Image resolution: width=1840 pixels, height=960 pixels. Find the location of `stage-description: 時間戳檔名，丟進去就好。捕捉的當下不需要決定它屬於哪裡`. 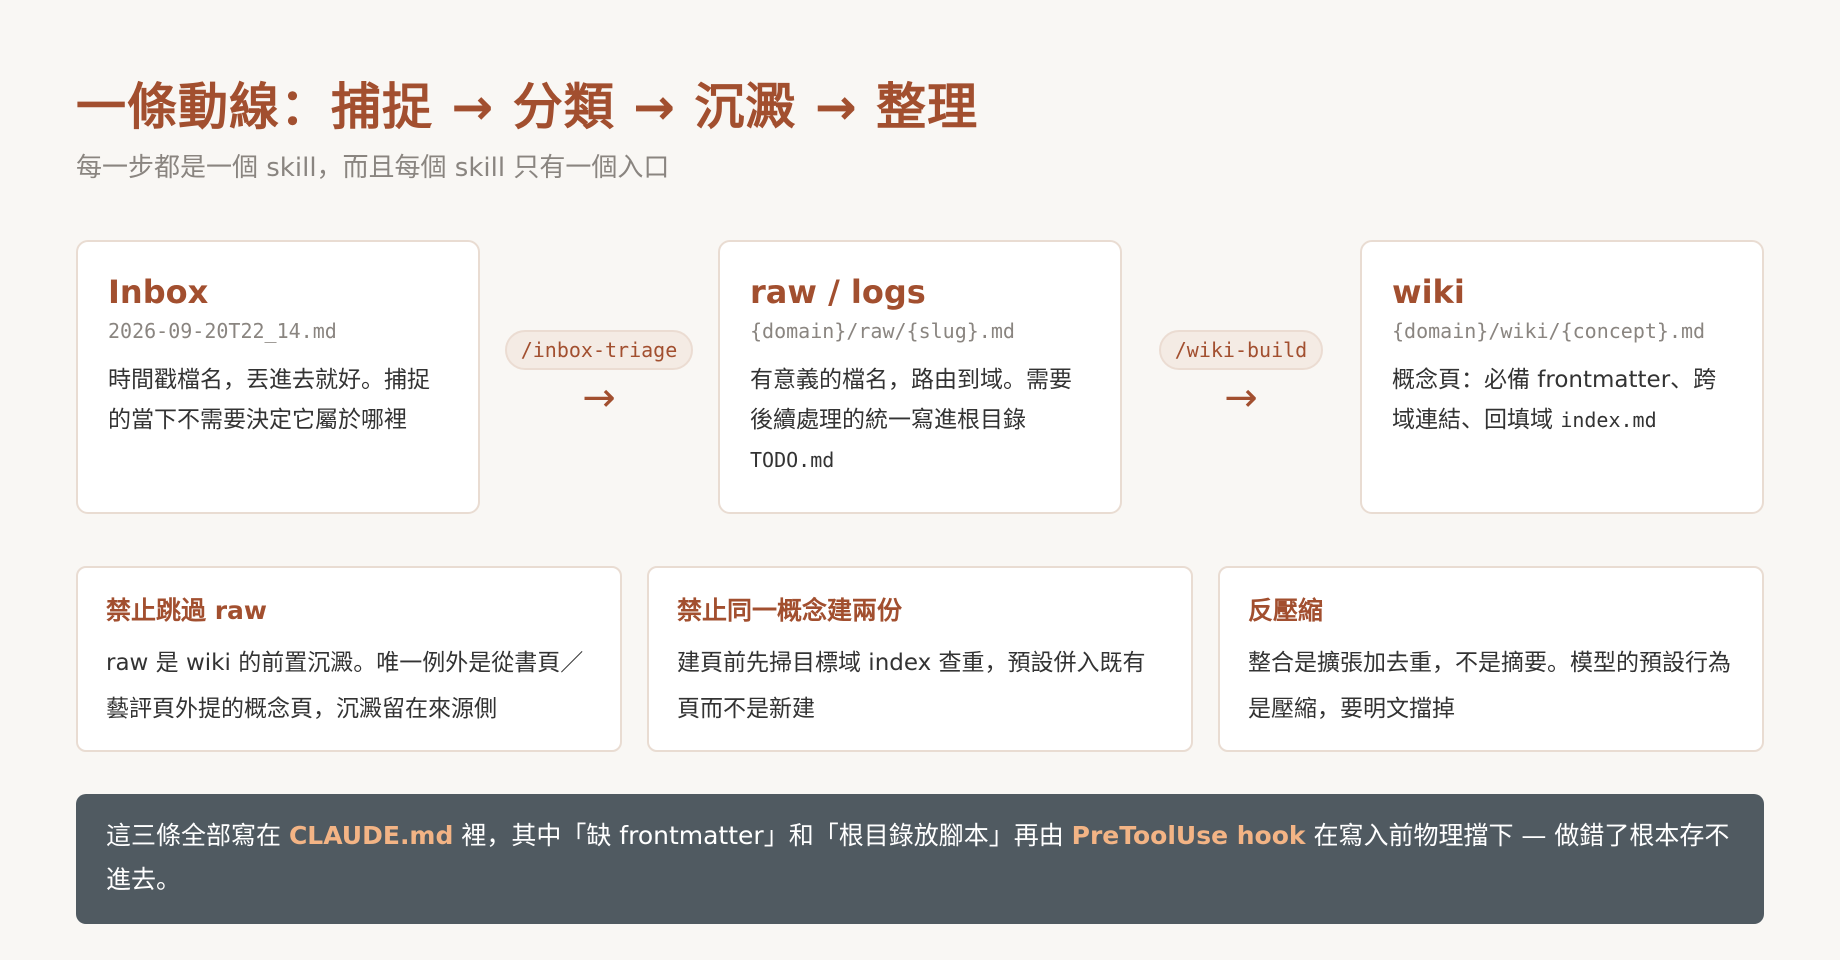

stage-description: 時間戳檔名，丟進去就好。捕捉的當下不需要決定它屬於哪裡 is located at coordinates (278, 400).